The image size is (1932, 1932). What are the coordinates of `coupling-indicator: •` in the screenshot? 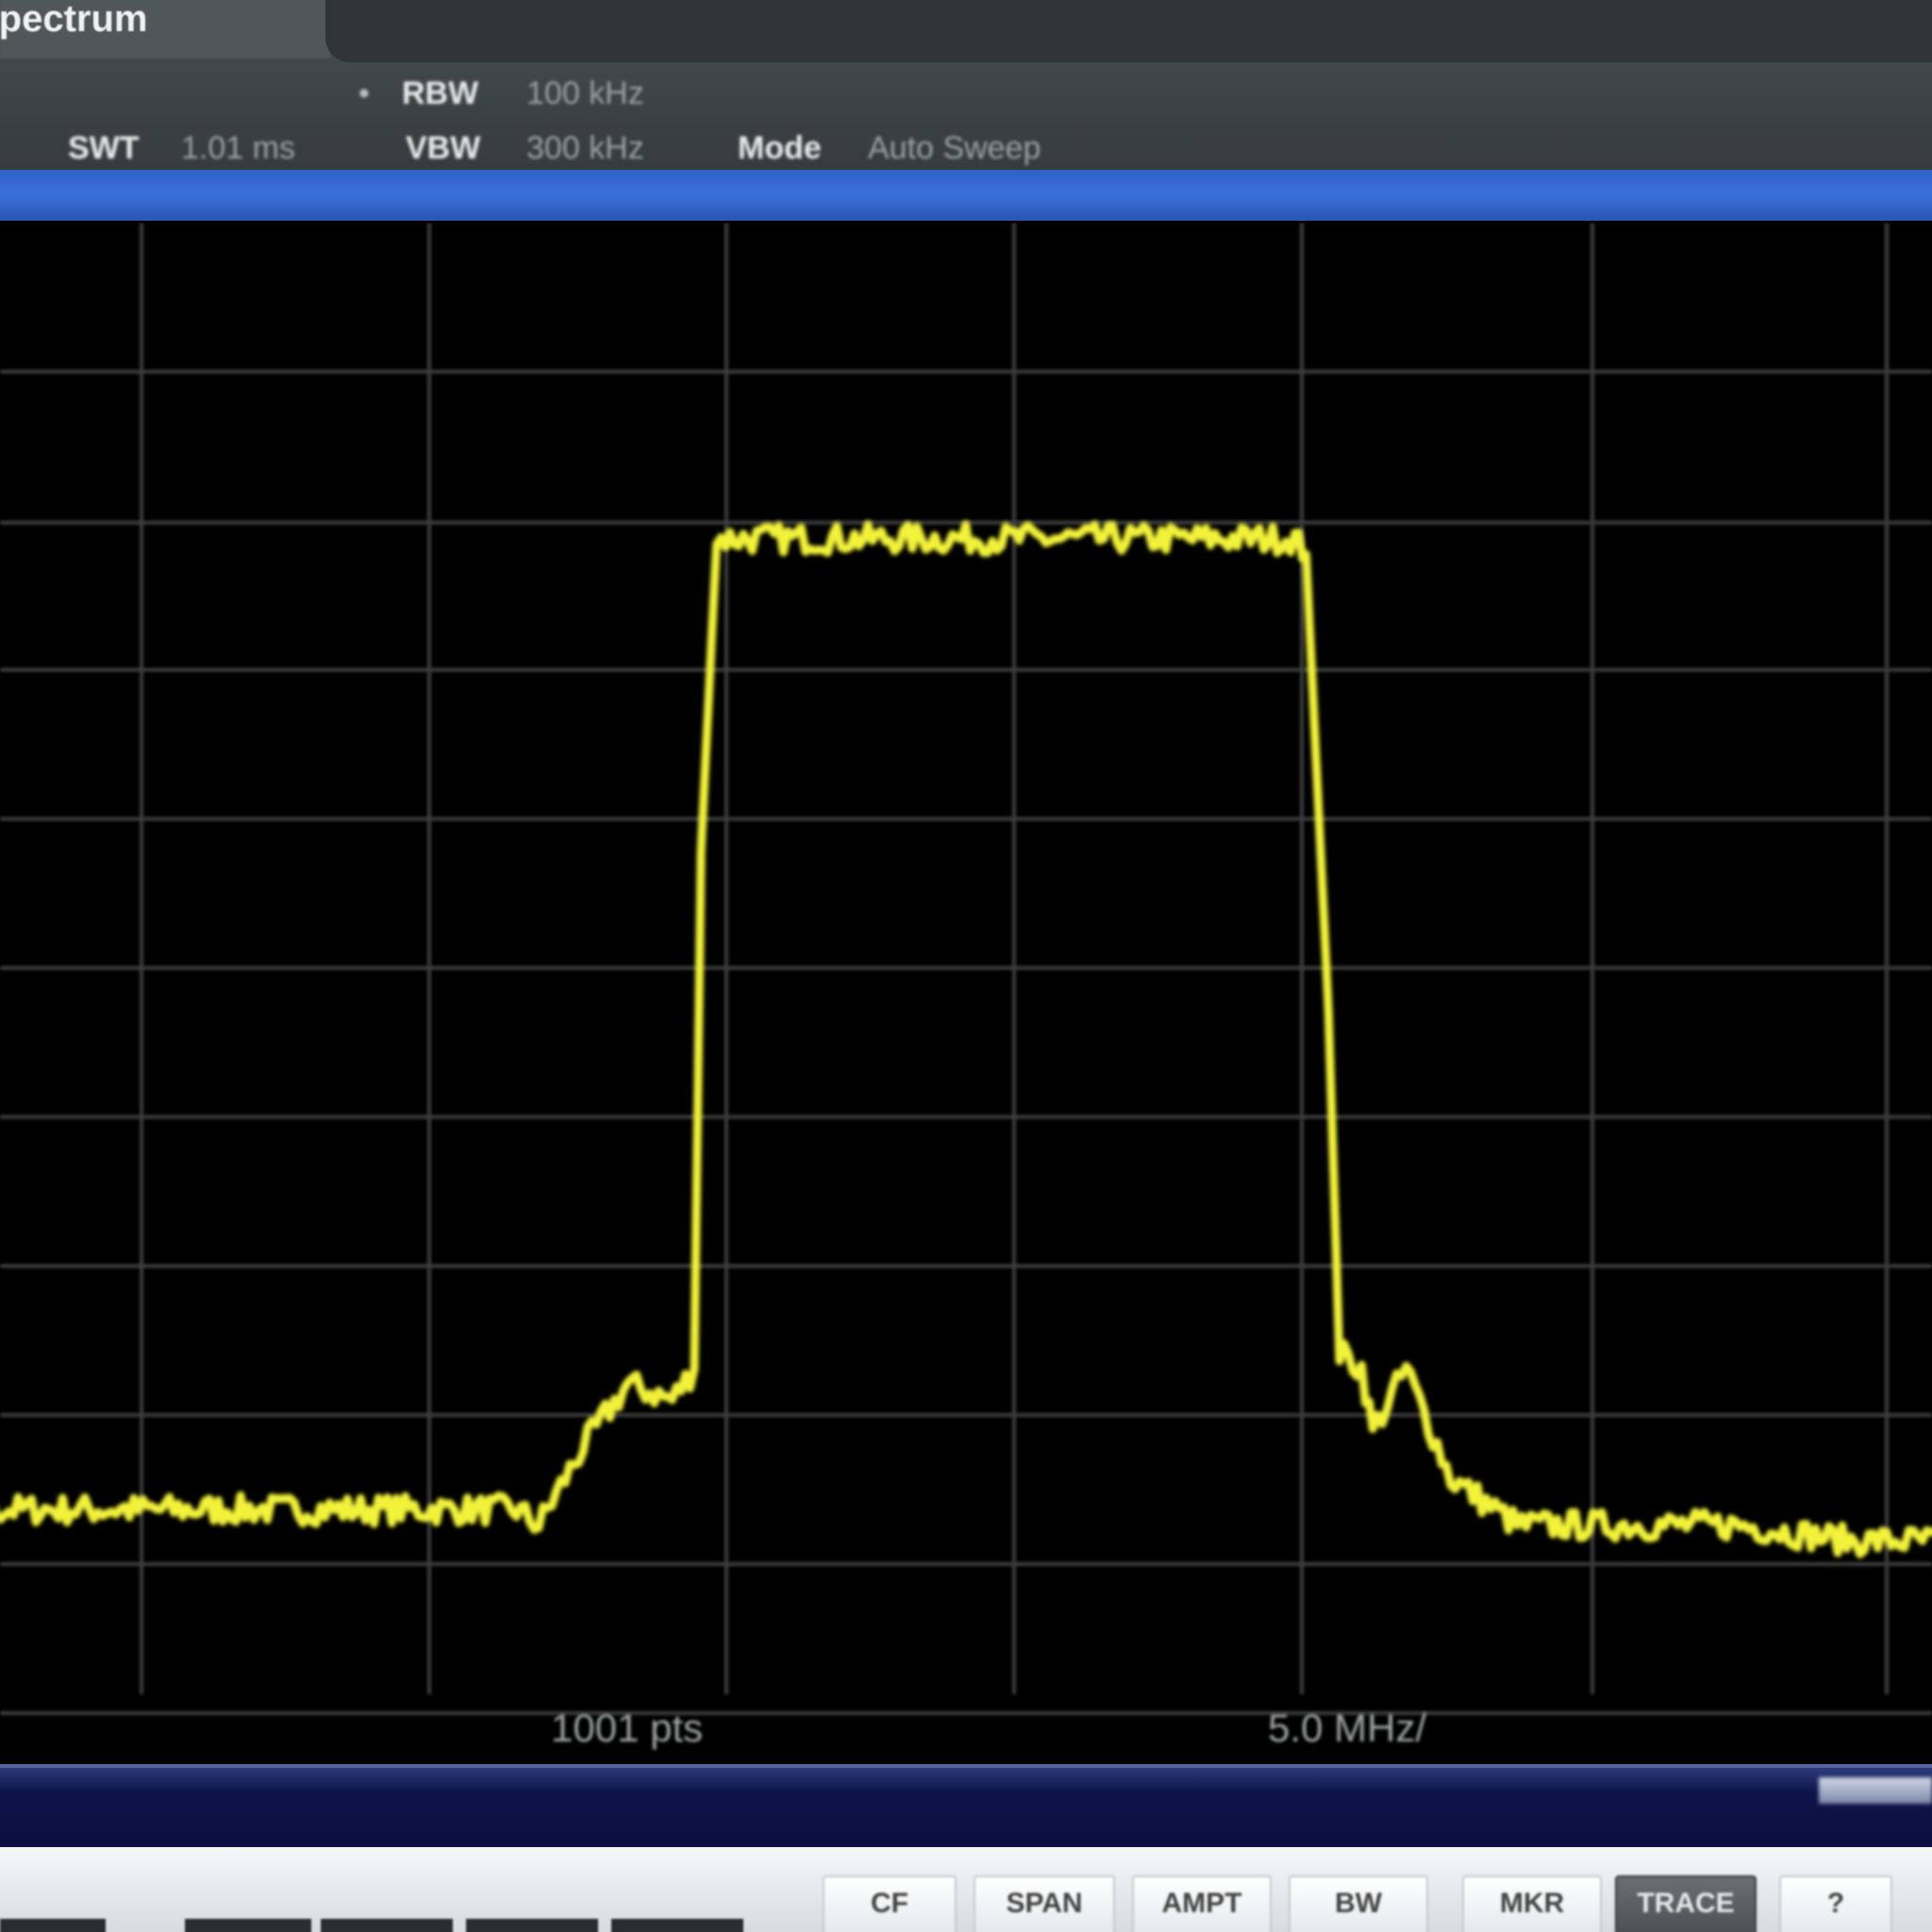 It's located at (364, 93).